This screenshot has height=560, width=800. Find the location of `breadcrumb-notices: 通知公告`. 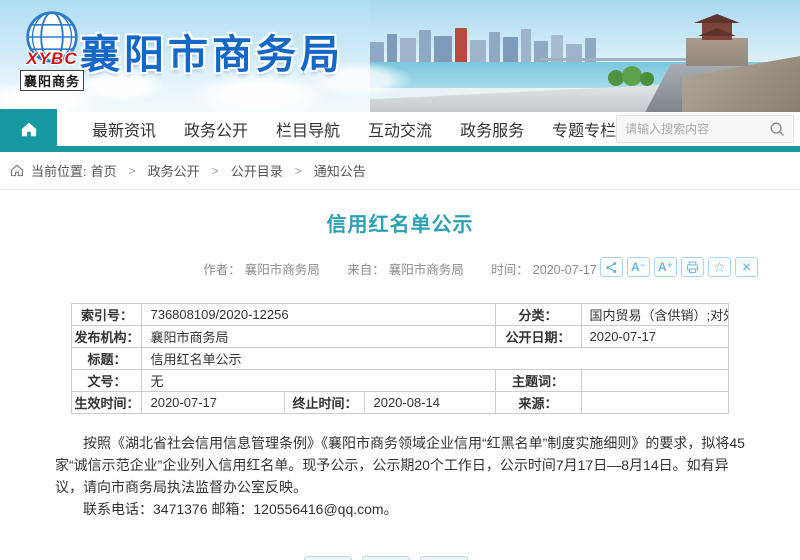

breadcrumb-notices: 通知公告 is located at coordinates (340, 170).